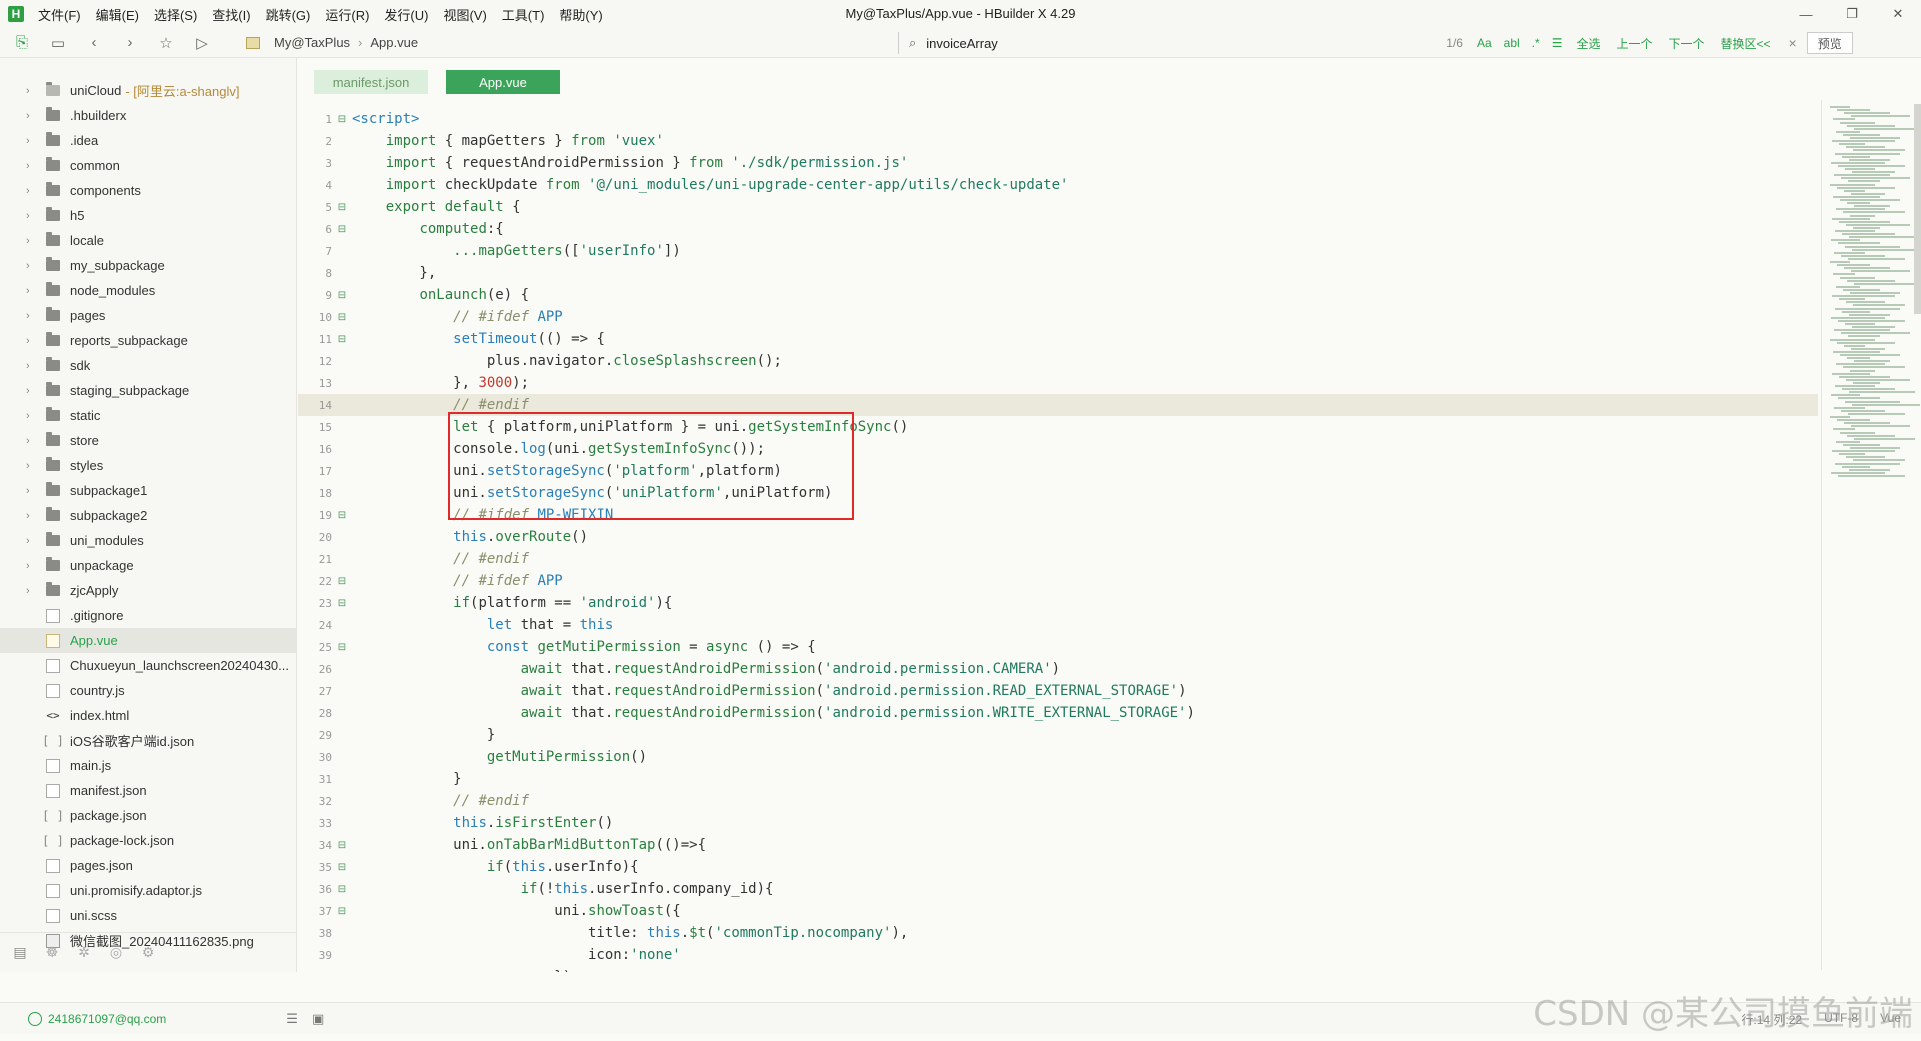 The height and width of the screenshot is (1041, 1921). I want to click on tree-item: › node_modules, so click(148, 290).